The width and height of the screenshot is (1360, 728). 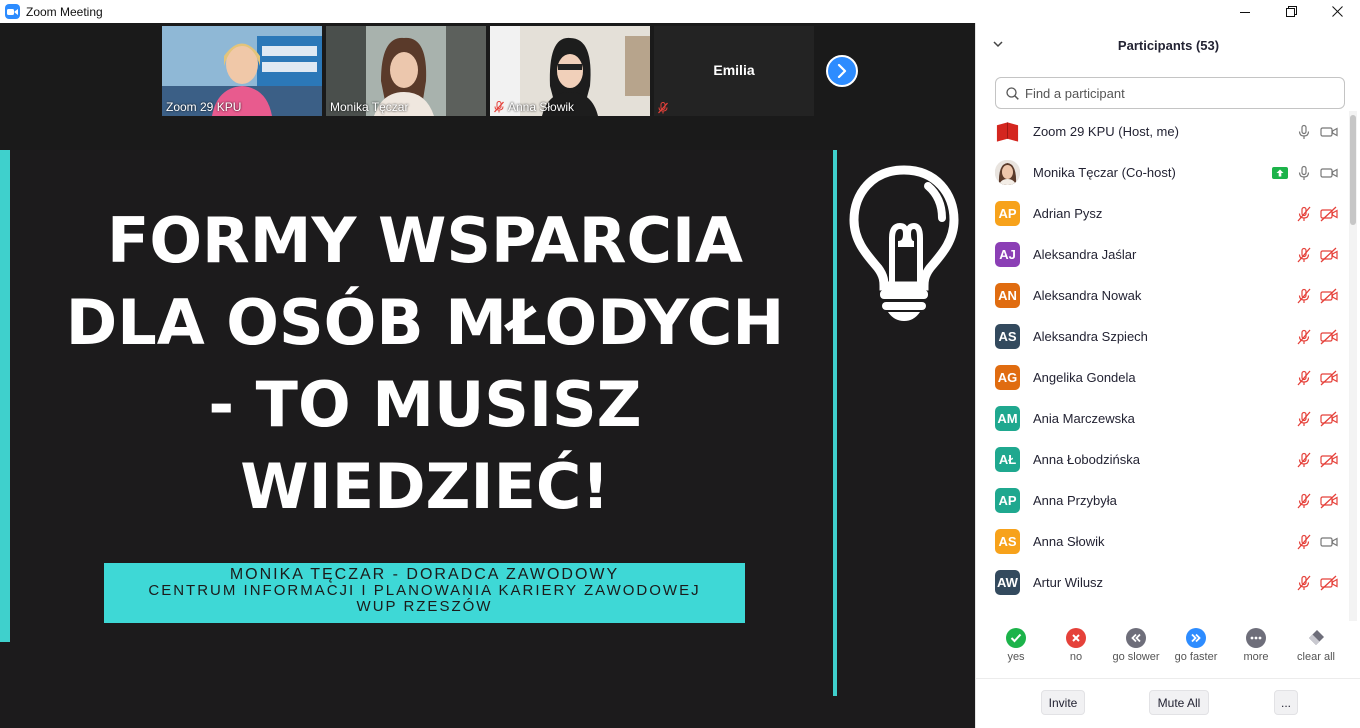 What do you see at coordinates (1007, 295) in the screenshot?
I see `participant-initials-avatar: AN` at bounding box center [1007, 295].